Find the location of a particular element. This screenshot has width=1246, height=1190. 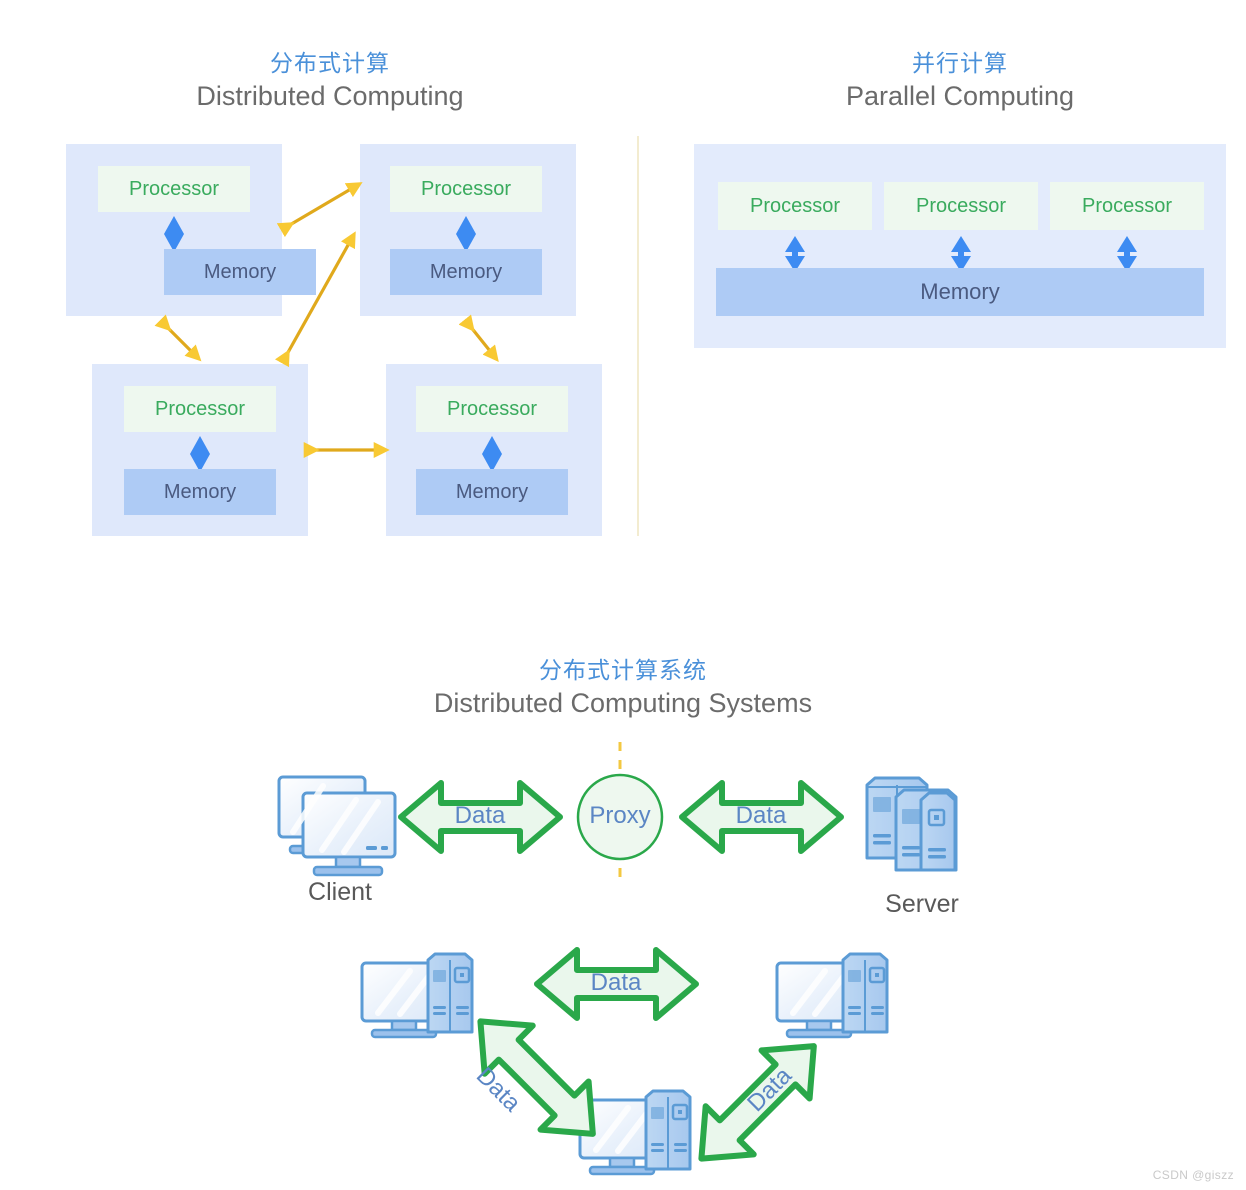

peer-node-center is located at coordinates (635, 1132).